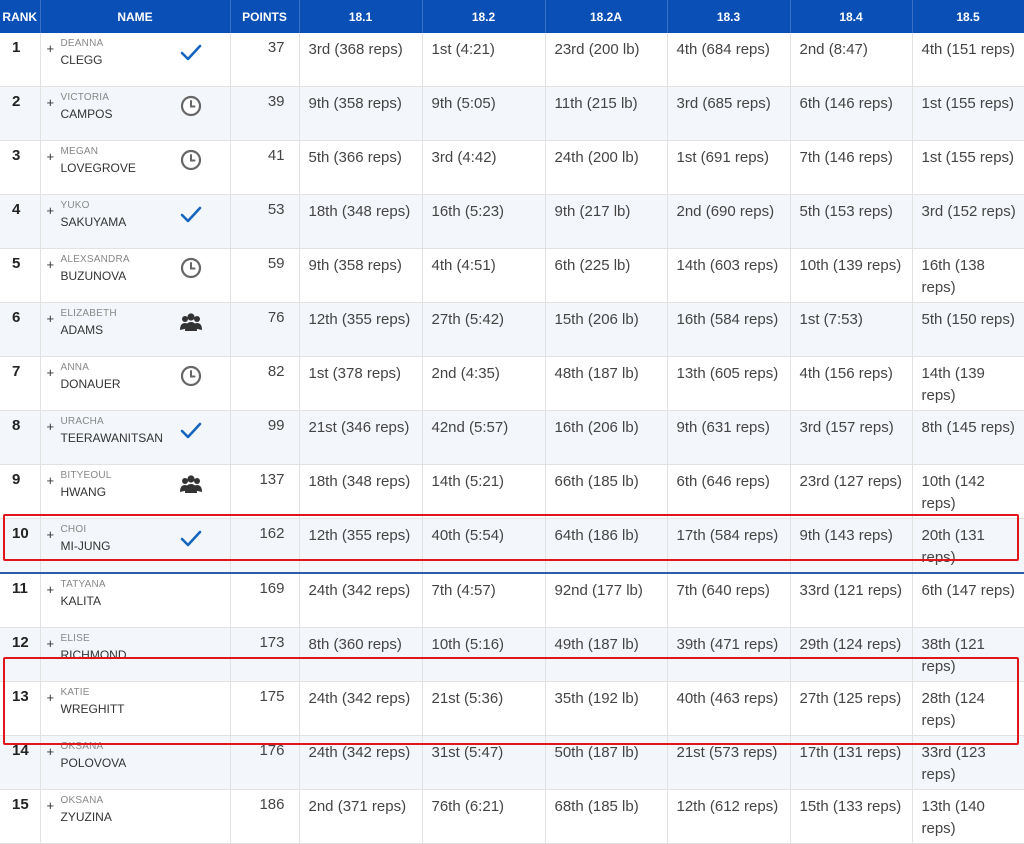 The height and width of the screenshot is (844, 1024). What do you see at coordinates (265, 329) in the screenshot?
I see `points-cell: 76` at bounding box center [265, 329].